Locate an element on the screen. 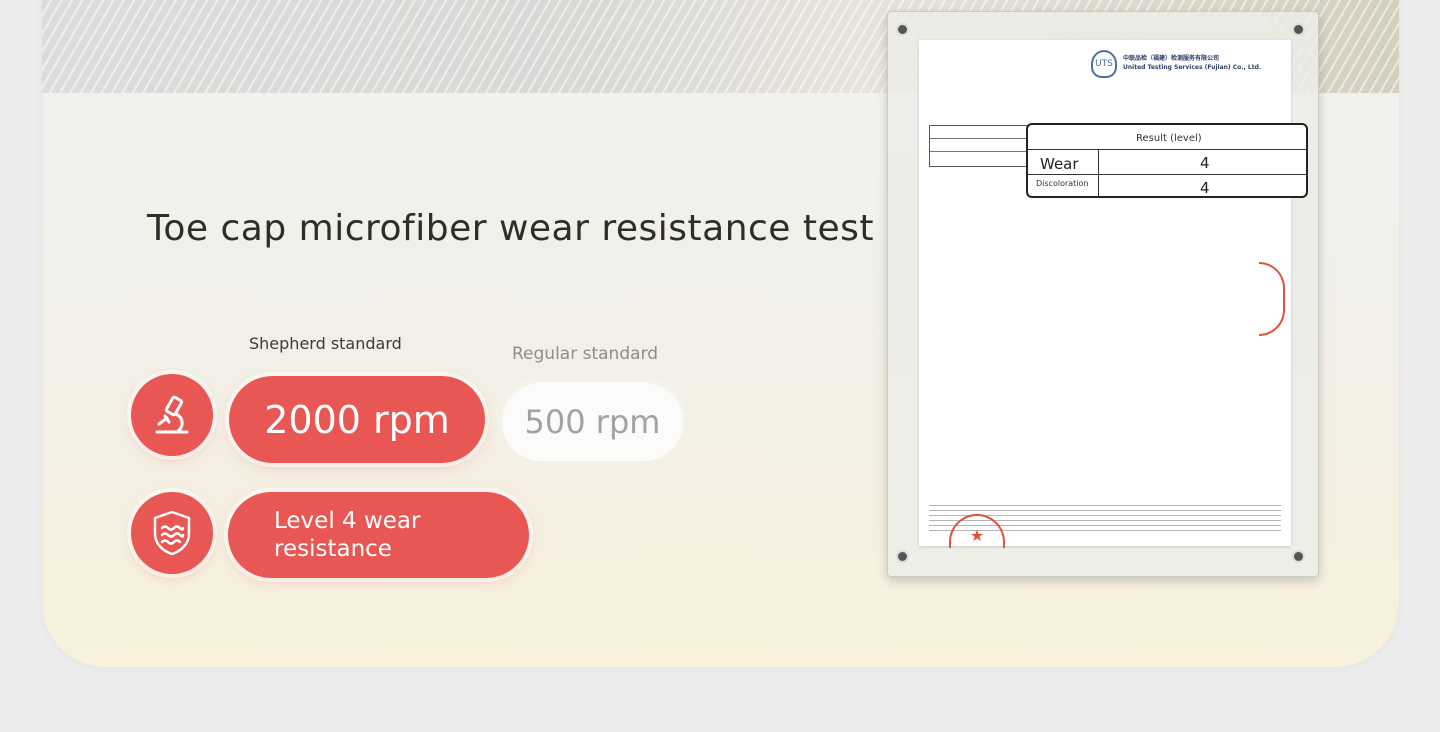 The height and width of the screenshot is (732, 1440). shepherd-value-pill: 2000 rpm is located at coordinates (357, 419).